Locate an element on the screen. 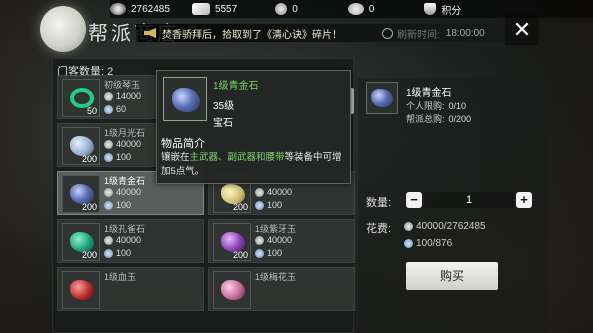 This screenshot has width=593, height=333. detail-item-name: 1级青金石 is located at coordinates (429, 93).